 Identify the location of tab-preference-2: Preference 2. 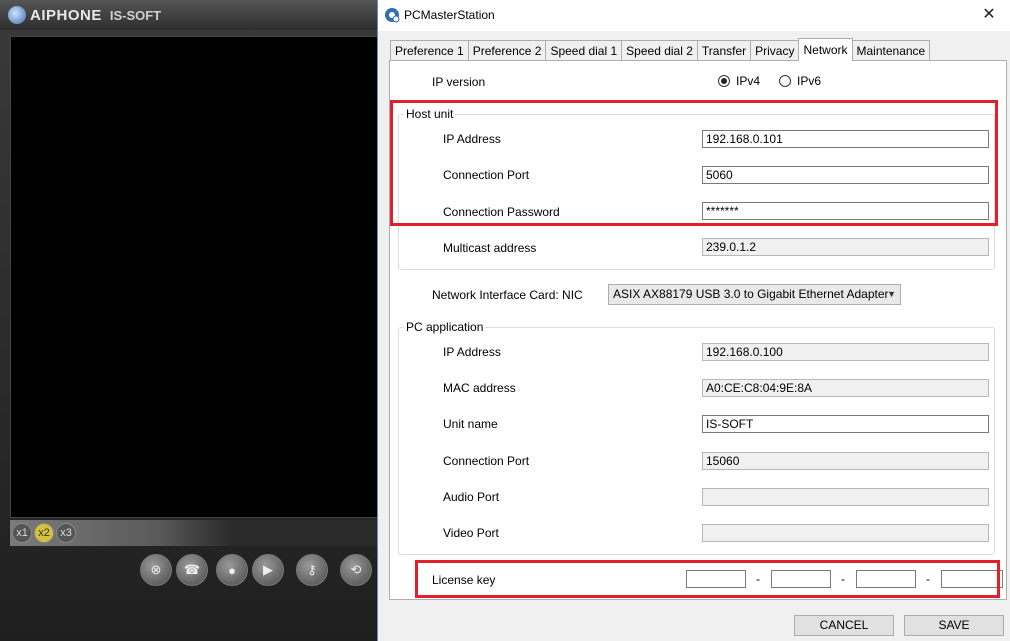
(507, 50).